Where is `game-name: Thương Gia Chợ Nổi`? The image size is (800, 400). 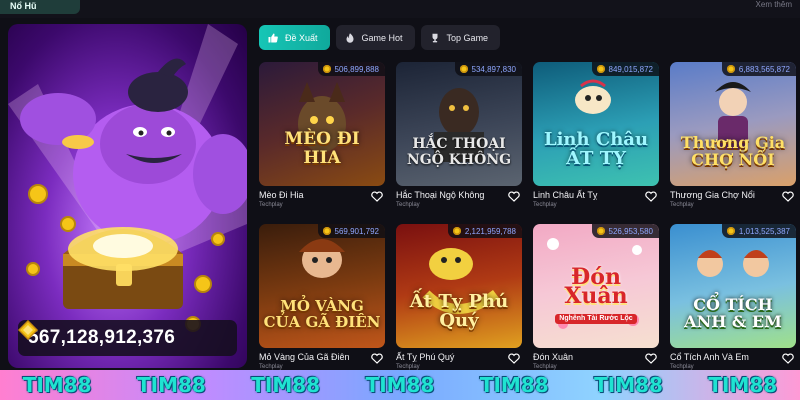
game-name: Thương Gia Chợ Nổi is located at coordinates (712, 195).